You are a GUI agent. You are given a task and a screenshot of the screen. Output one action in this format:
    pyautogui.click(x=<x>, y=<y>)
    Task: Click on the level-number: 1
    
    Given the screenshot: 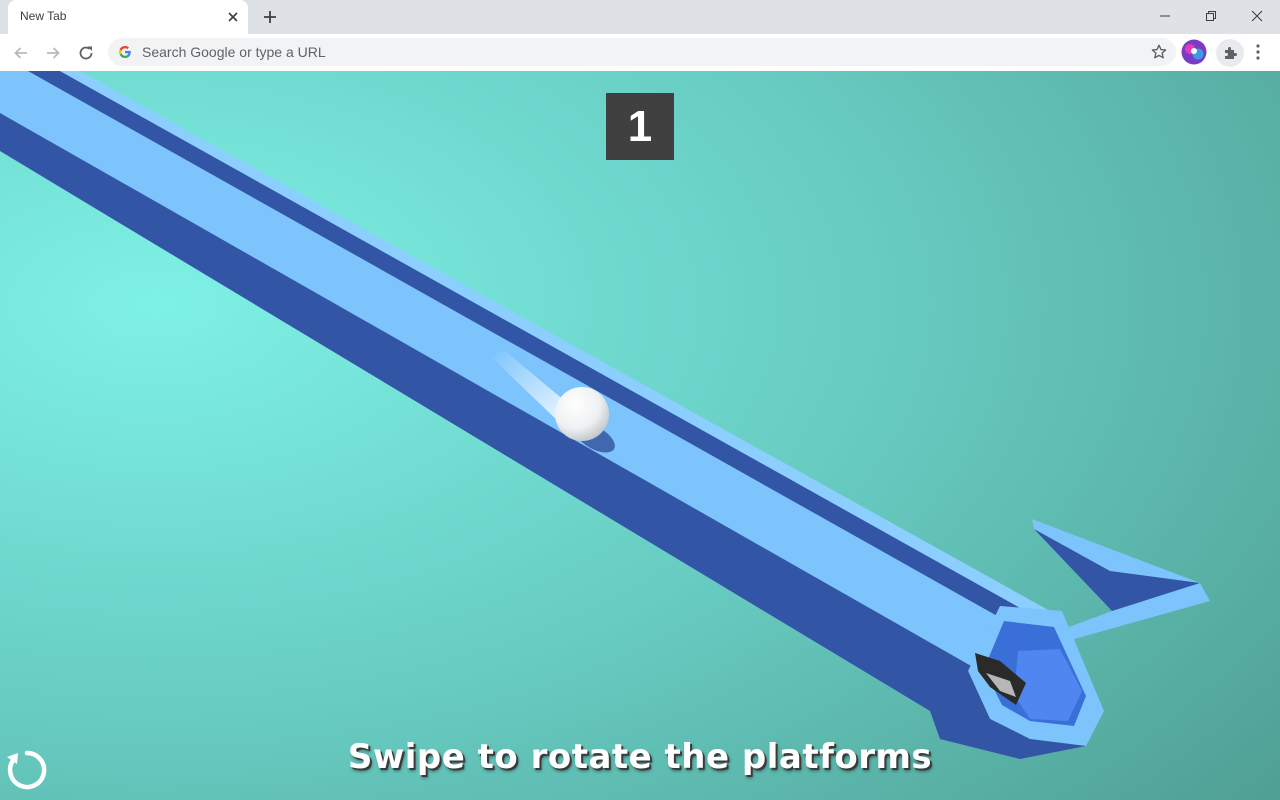 What is the action you would take?
    pyautogui.click(x=640, y=126)
    